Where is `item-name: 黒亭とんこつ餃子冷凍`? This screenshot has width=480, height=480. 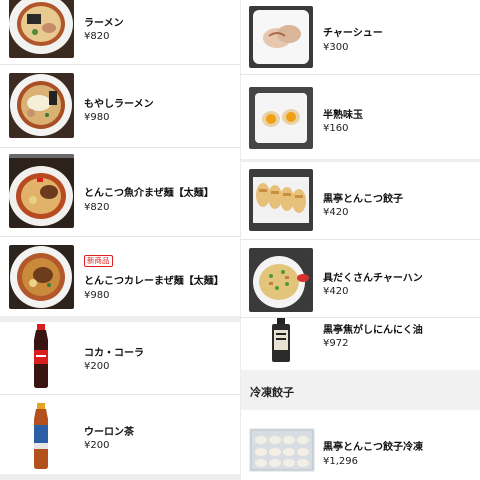 item-name: 黒亭とんこつ餃子冷凍 is located at coordinates (373, 447).